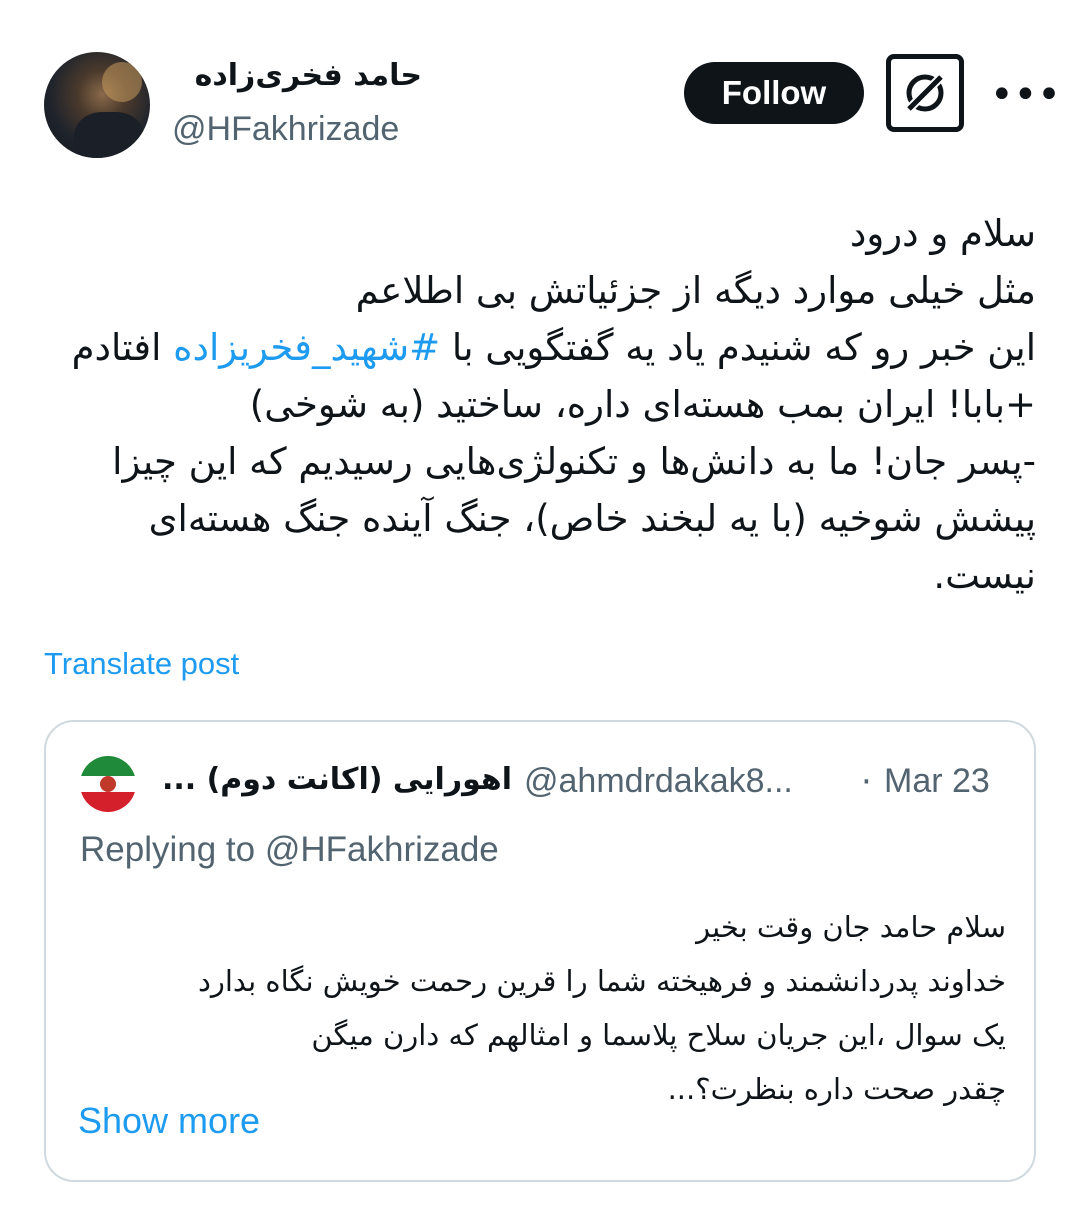  What do you see at coordinates (289, 849) in the screenshot?
I see `replying-to: Replying to @HFakhrizade` at bounding box center [289, 849].